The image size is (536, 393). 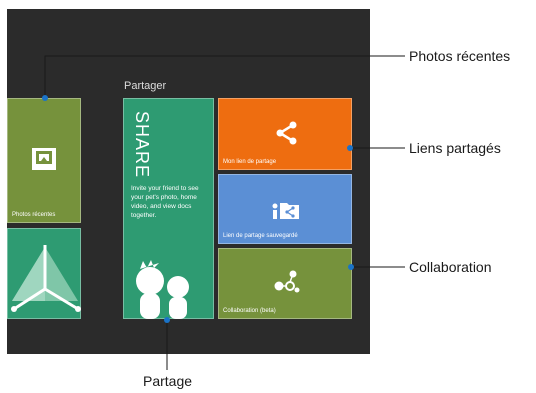 I want to click on callout-liens-partages: Liens partagés, so click(x=455, y=148).